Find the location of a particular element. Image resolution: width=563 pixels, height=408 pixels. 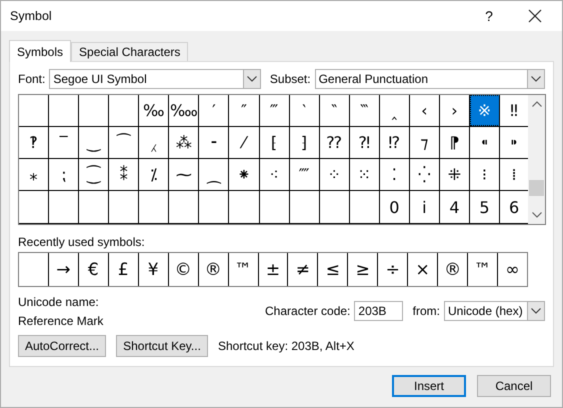

scroll-up-icon is located at coordinates (537, 104).